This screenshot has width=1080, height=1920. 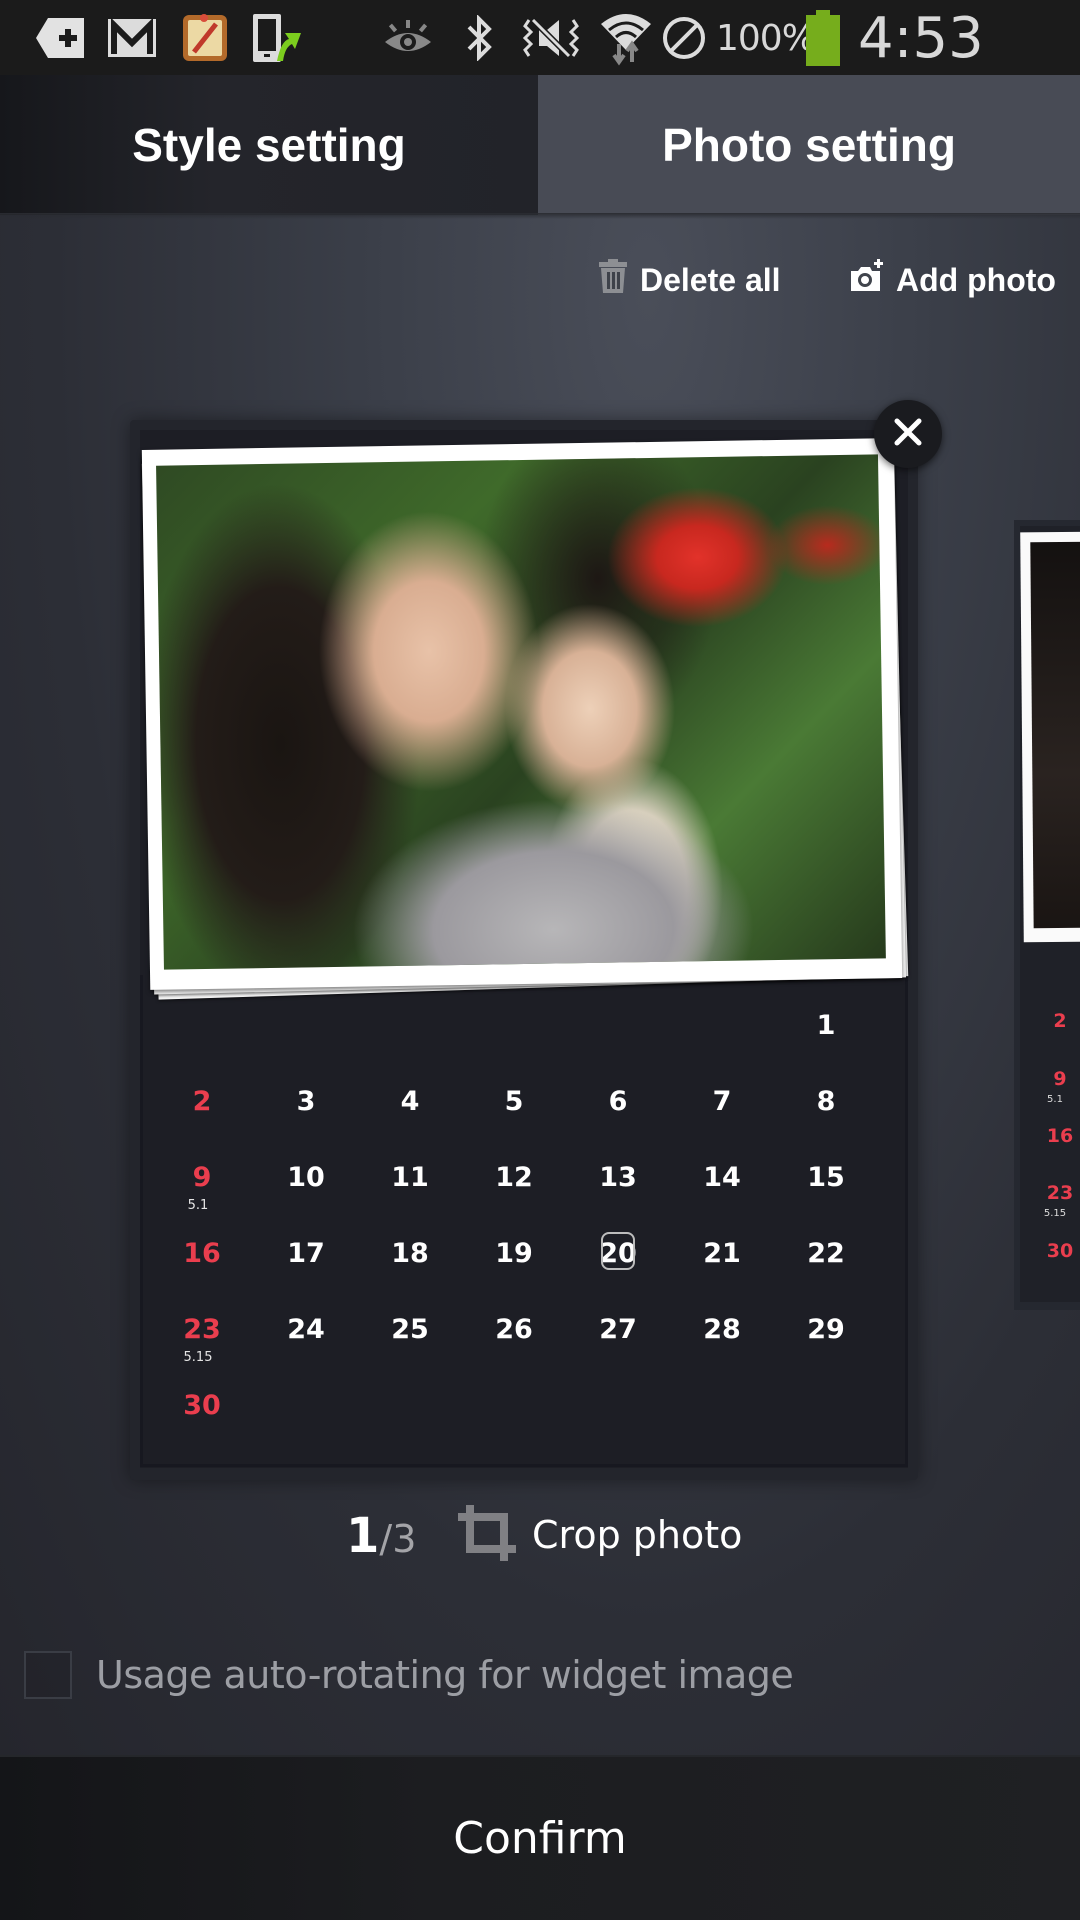 I want to click on confirm-label: Confirm, so click(x=540, y=1838).